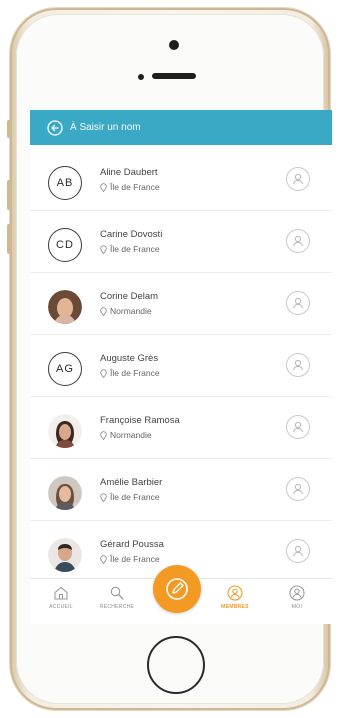 This screenshot has height=718, width=342. Describe the element at coordinates (297, 607) in the screenshot. I see `nav-label: MOI` at that location.